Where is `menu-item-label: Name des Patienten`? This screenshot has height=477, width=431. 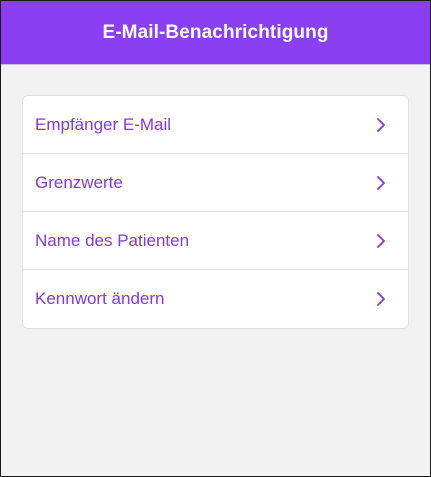 menu-item-label: Name des Patienten is located at coordinates (112, 240).